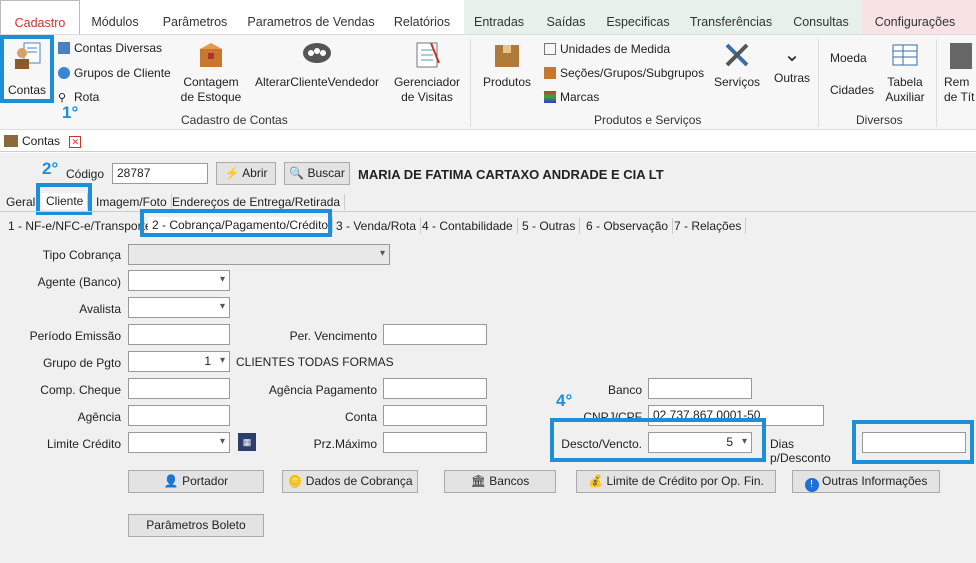 This screenshot has height=563, width=976. What do you see at coordinates (435, 334) in the screenshot?
I see `per-vencimento-input` at bounding box center [435, 334].